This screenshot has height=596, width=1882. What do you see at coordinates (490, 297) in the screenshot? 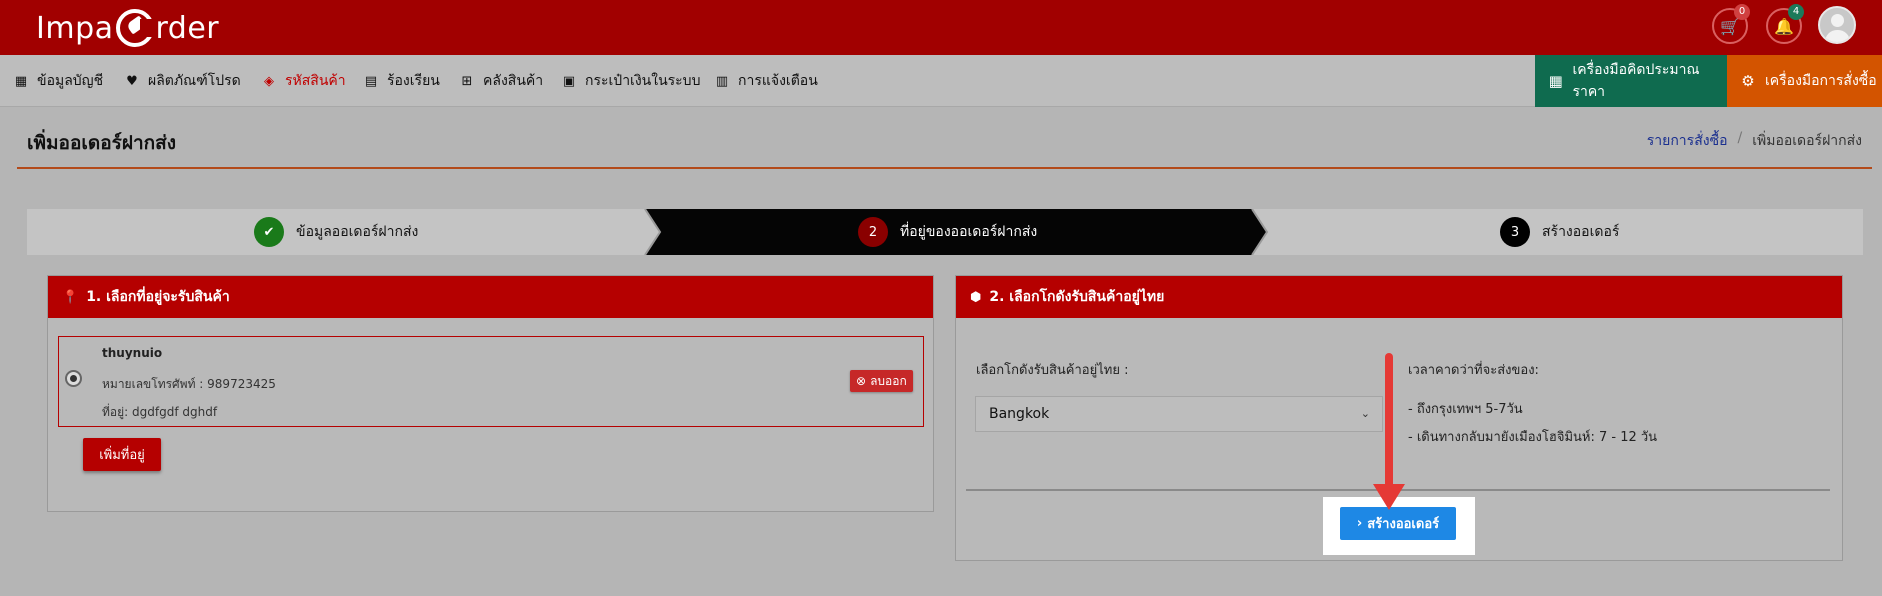
I see `address-panel-header: 📍 1. เลือกที่อยู่จะรับสินค้า` at bounding box center [490, 297].